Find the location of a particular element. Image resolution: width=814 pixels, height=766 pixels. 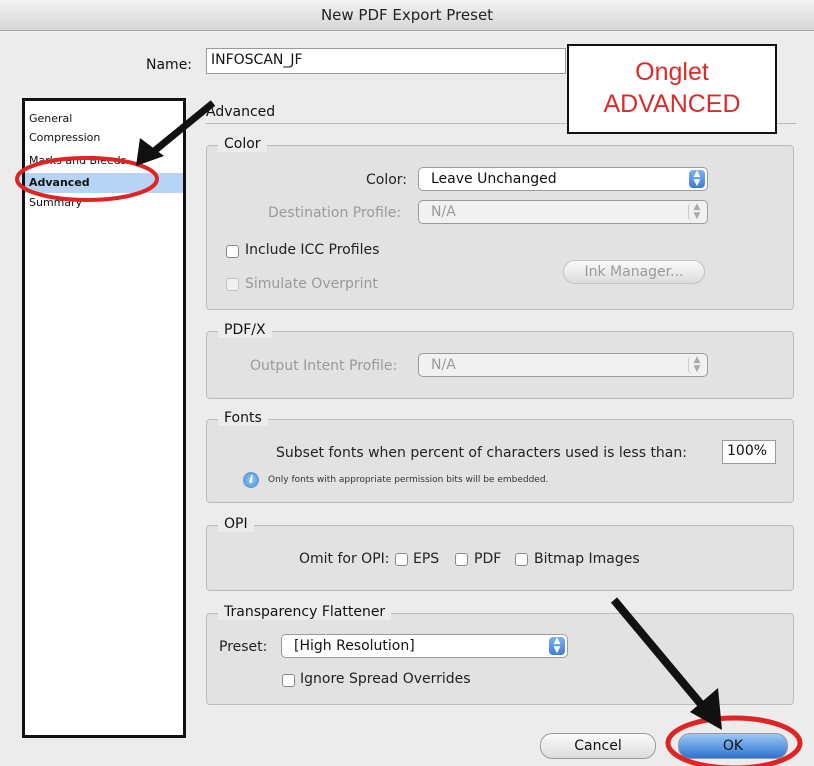

ok-highlight-ellipse is located at coordinates (734, 740).